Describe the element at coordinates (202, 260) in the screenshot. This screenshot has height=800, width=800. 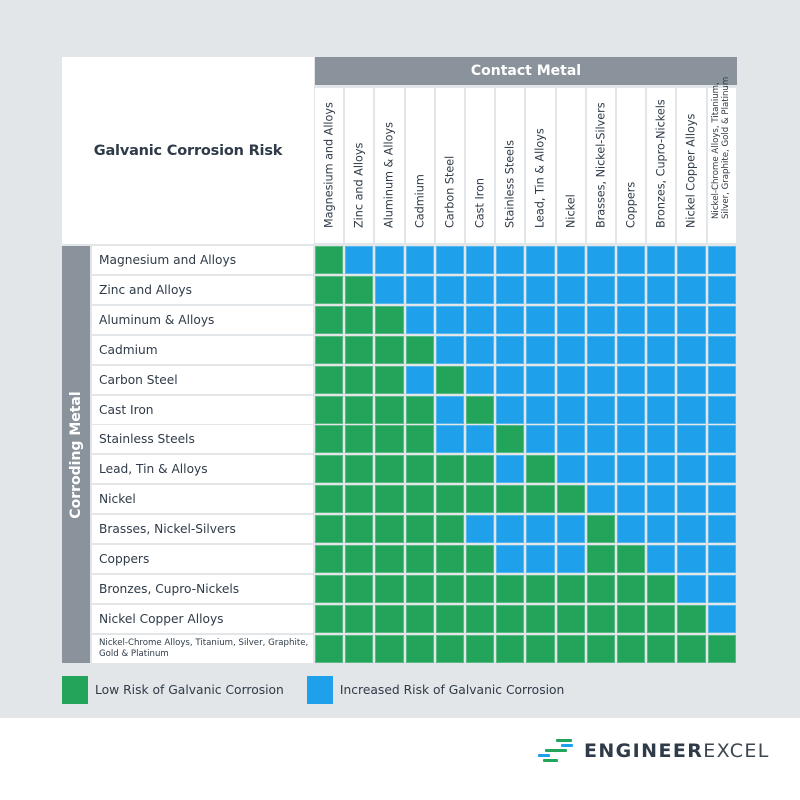
I see `row-header-label: Magnesium and Alloys` at that location.